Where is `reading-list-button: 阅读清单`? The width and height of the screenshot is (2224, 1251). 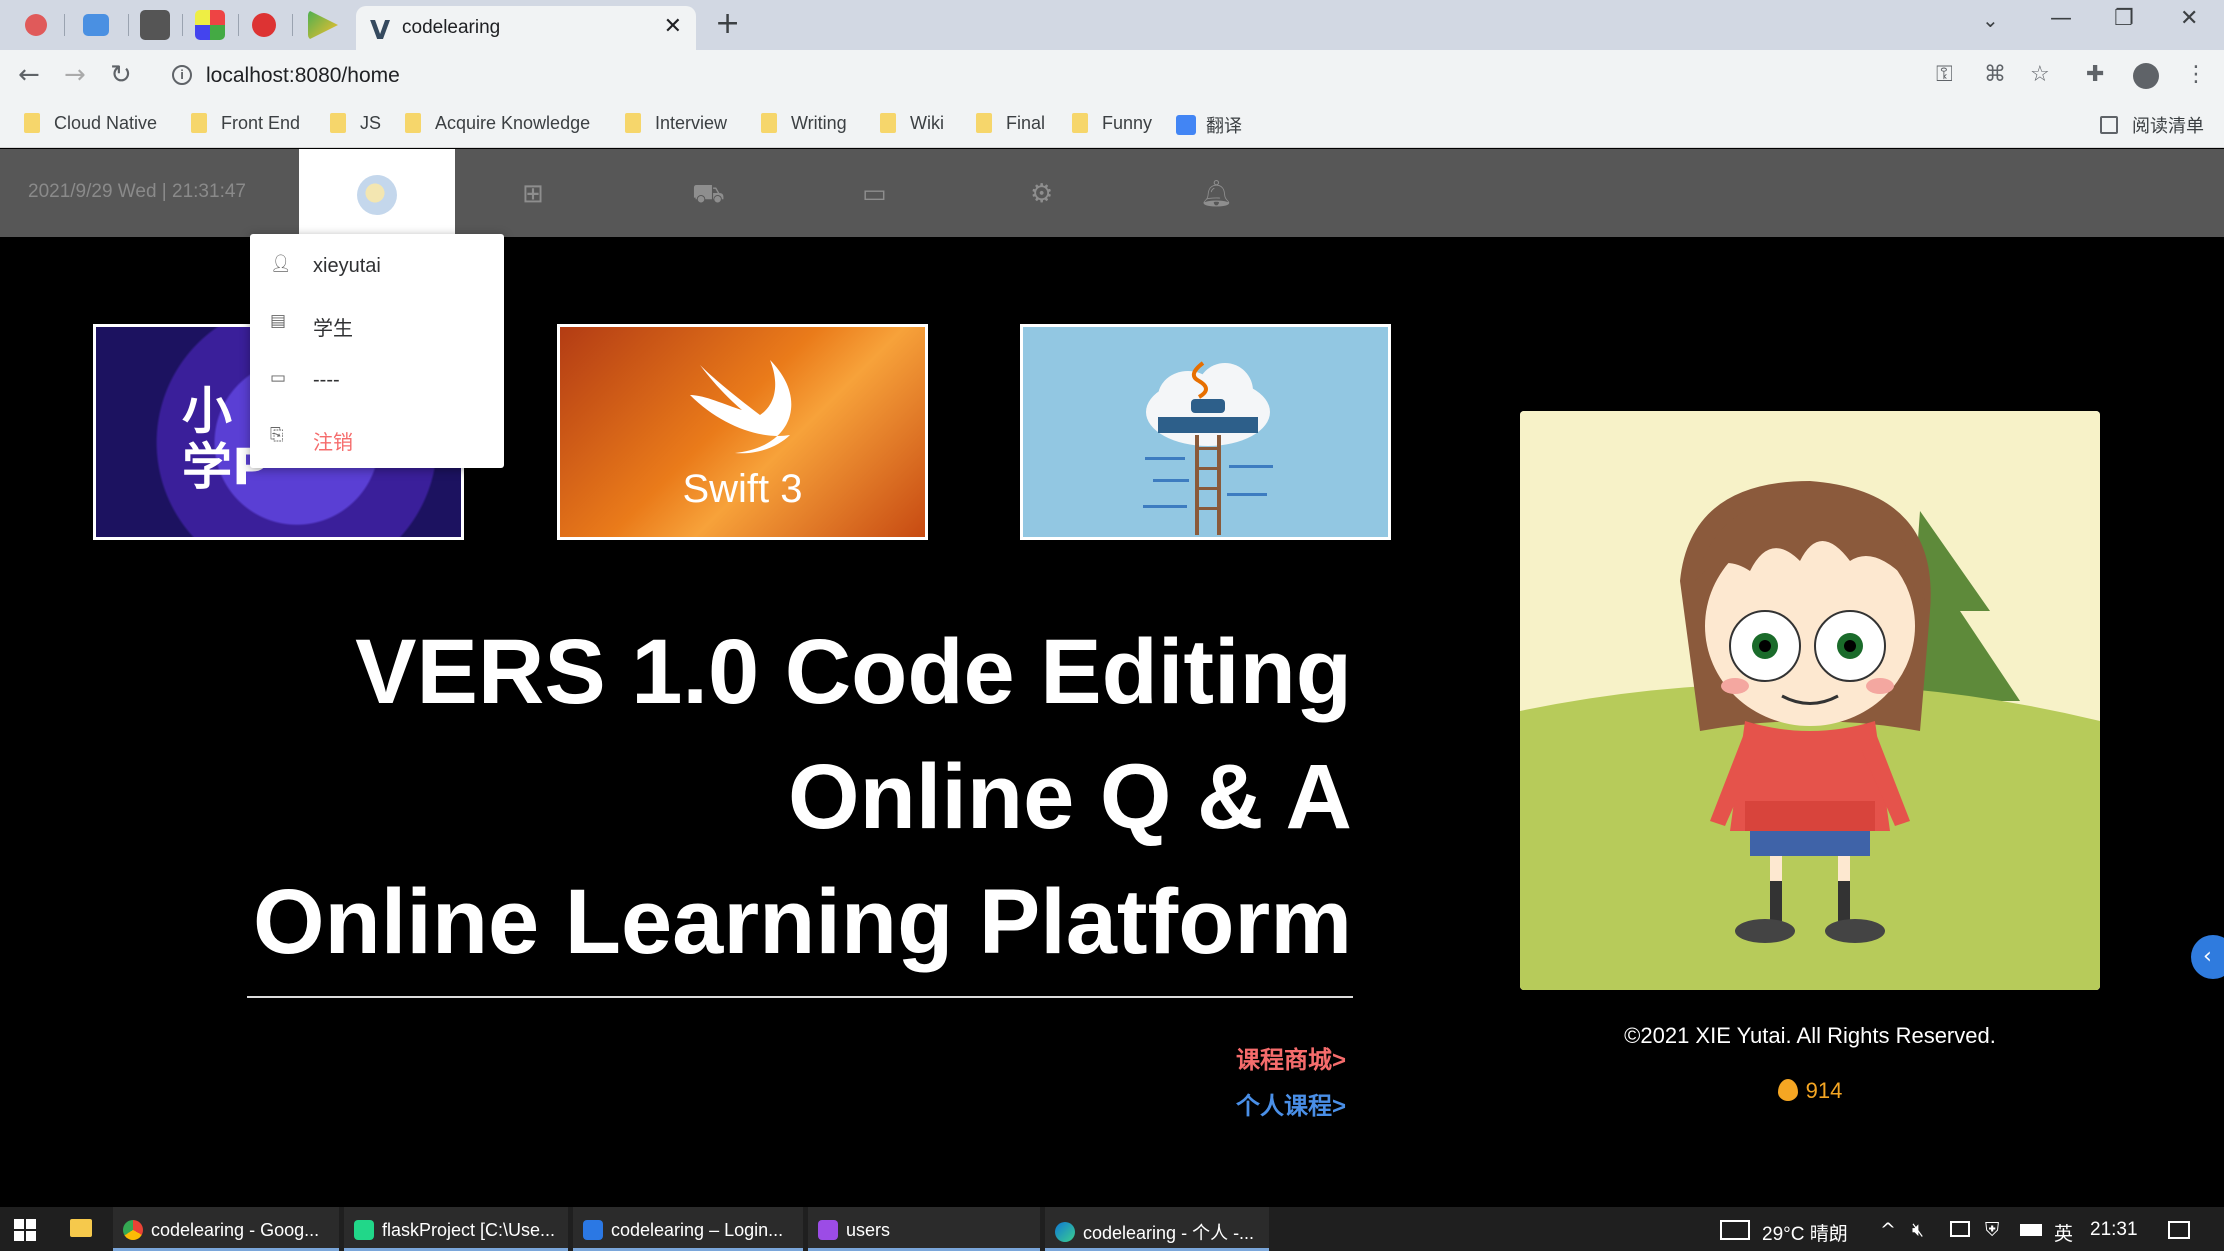 reading-list-button: 阅读清单 is located at coordinates (2152, 125).